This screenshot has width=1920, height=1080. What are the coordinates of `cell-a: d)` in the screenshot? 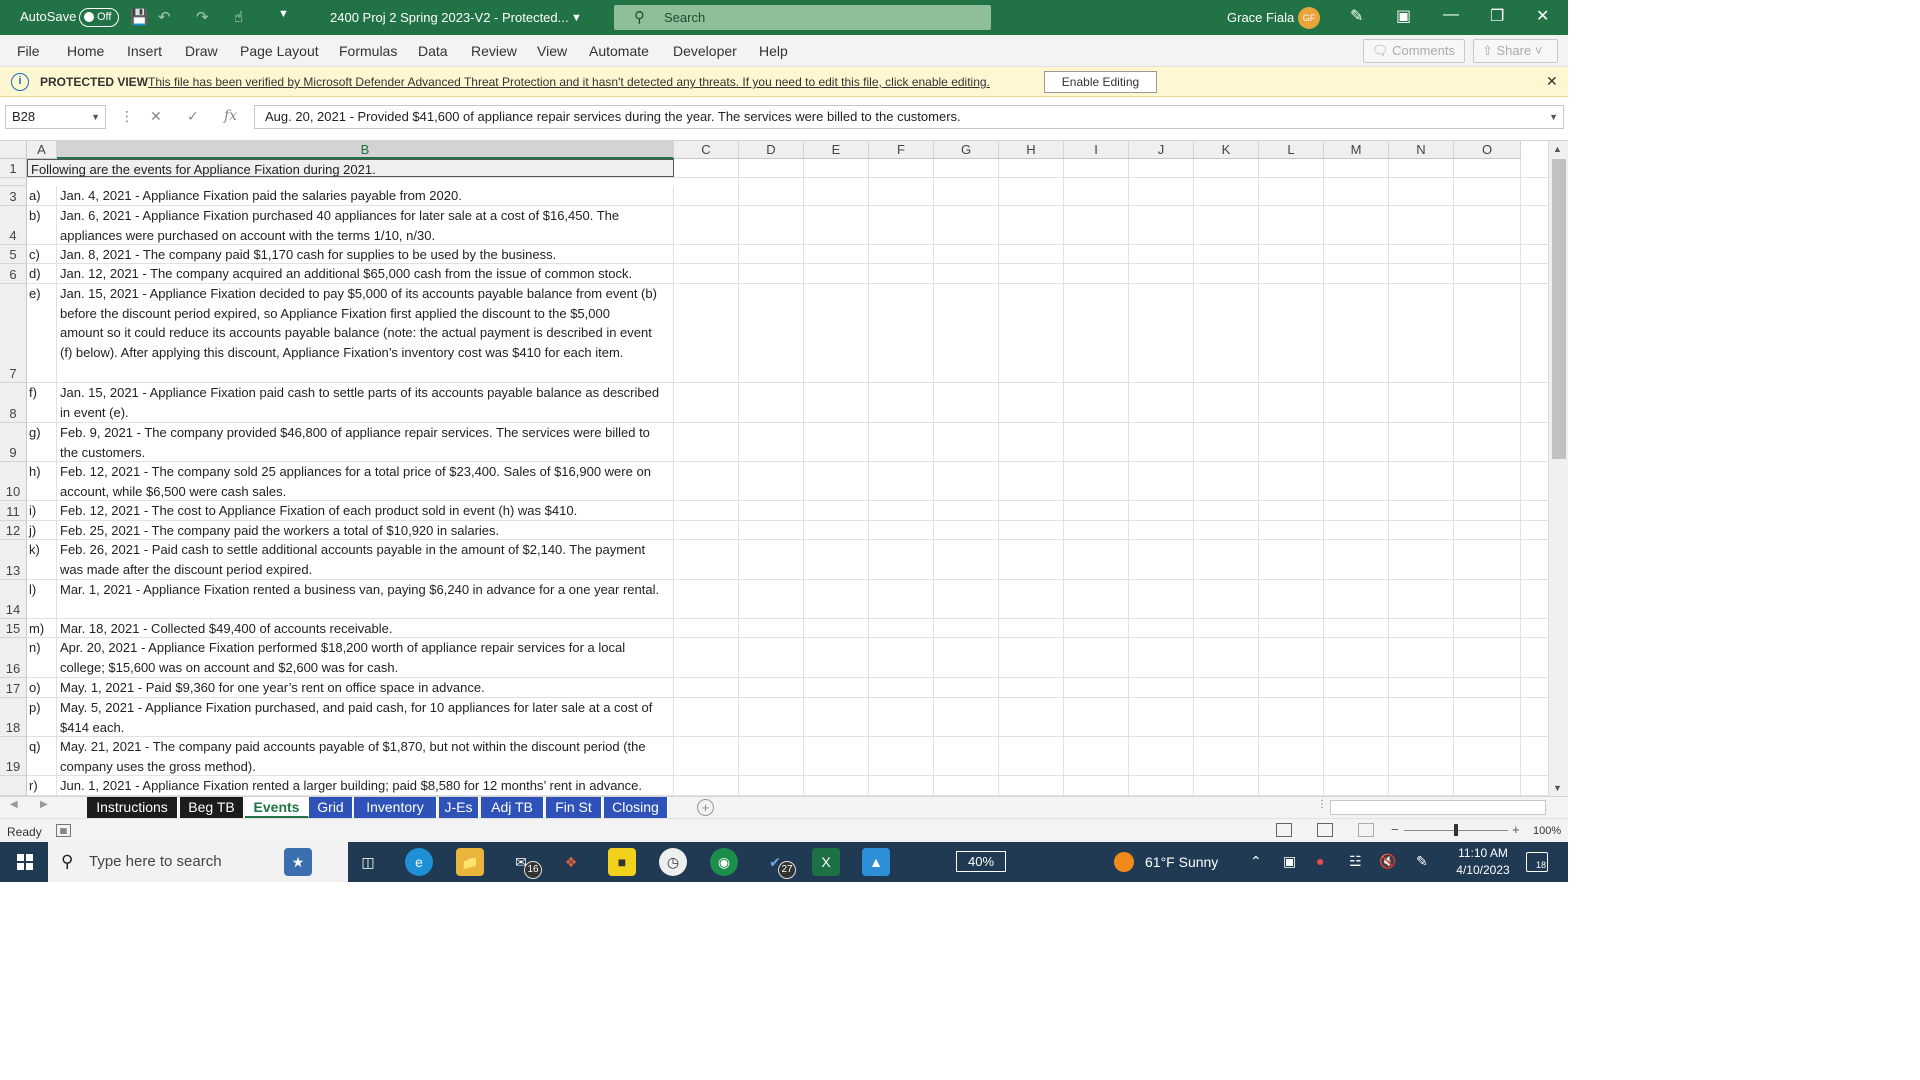 It's located at (42, 273).